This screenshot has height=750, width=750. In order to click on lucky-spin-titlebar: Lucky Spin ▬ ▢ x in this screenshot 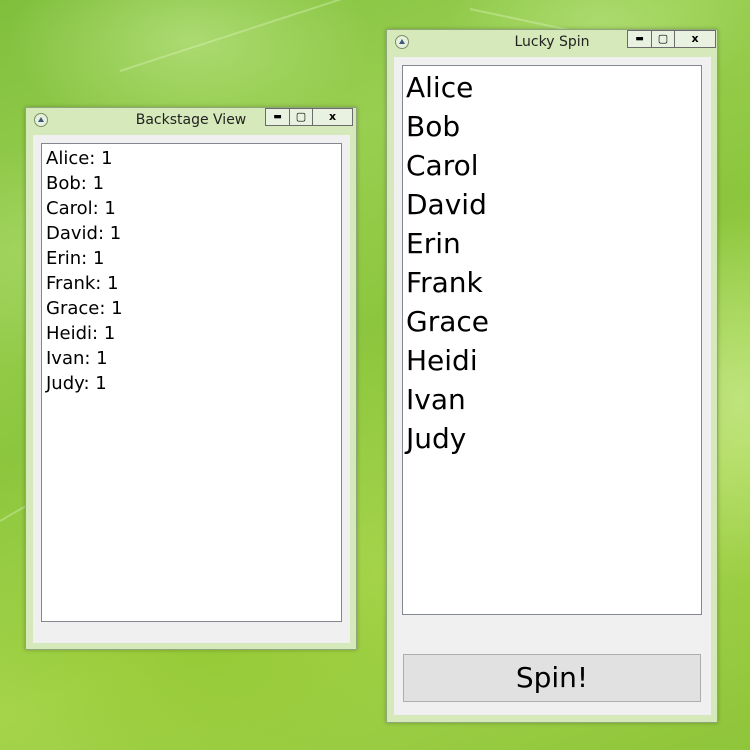, I will do `click(552, 42)`.